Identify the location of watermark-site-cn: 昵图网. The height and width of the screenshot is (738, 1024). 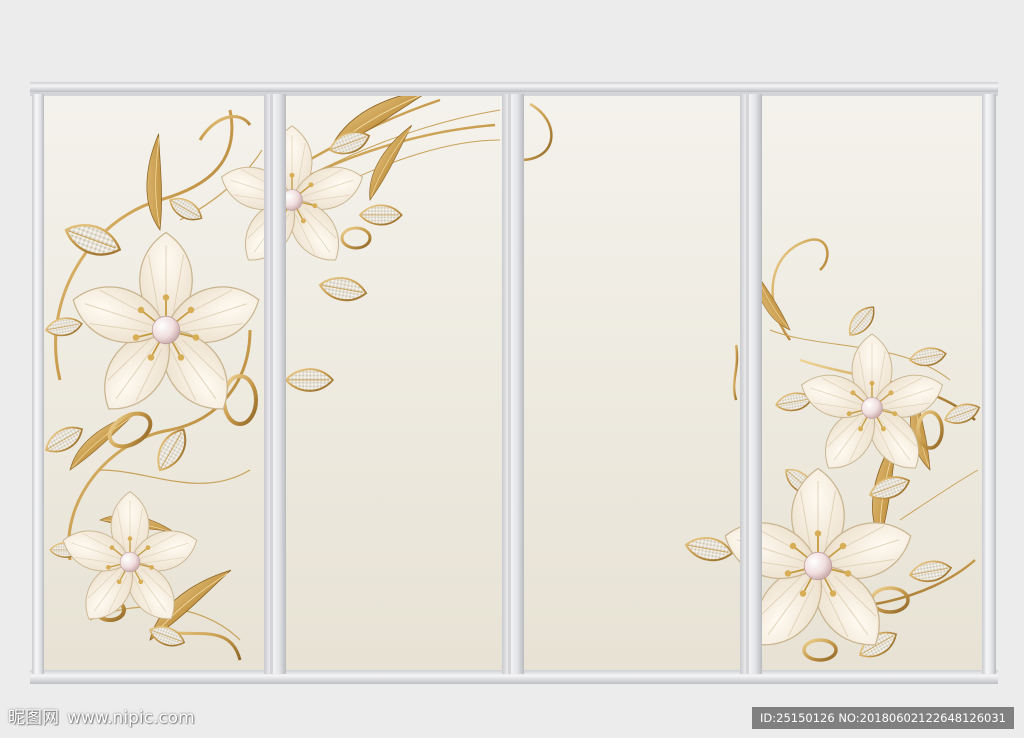
(33, 718).